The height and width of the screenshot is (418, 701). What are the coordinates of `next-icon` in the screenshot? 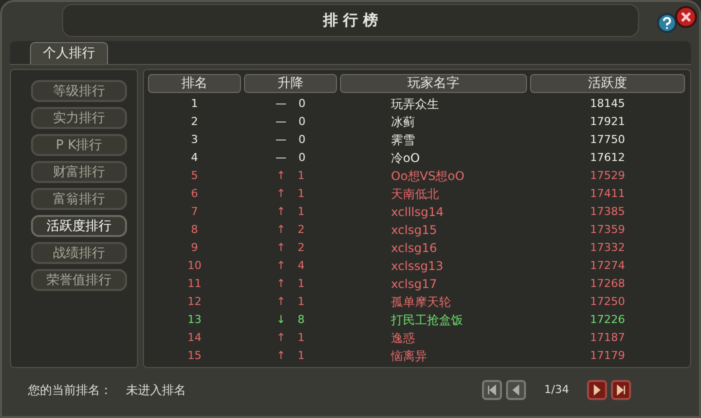 It's located at (597, 390).